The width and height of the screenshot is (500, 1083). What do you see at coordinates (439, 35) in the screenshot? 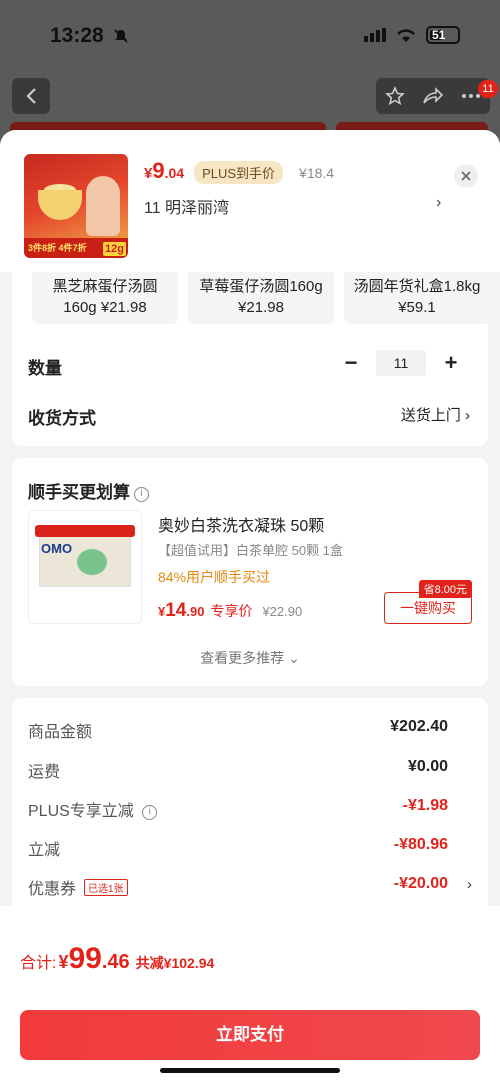
I see `battery-level: 51` at bounding box center [439, 35].